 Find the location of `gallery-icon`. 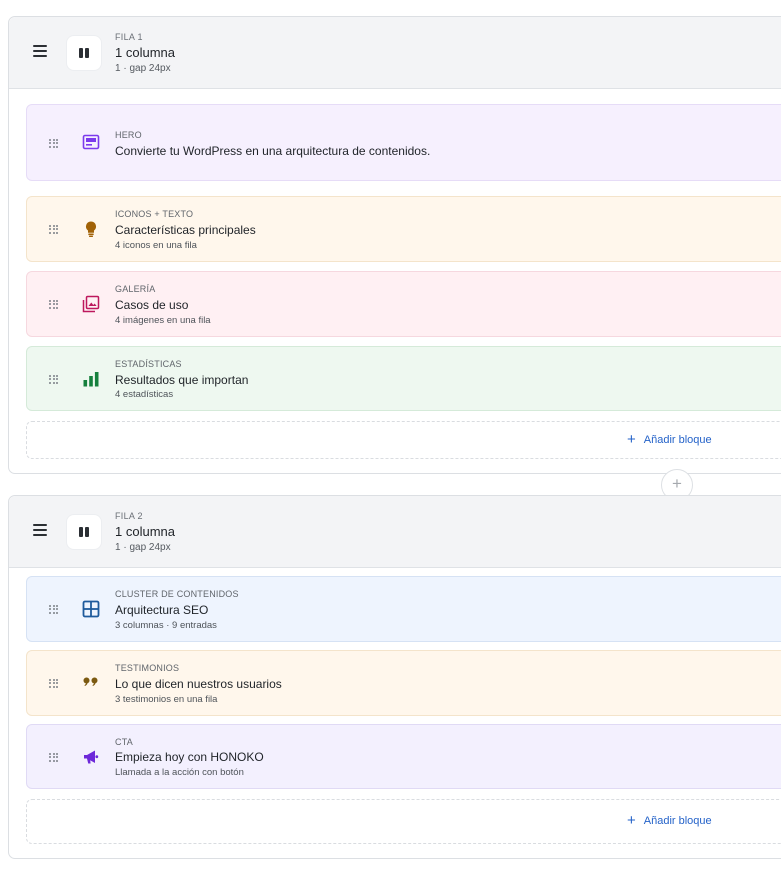

gallery-icon is located at coordinates (91, 304).